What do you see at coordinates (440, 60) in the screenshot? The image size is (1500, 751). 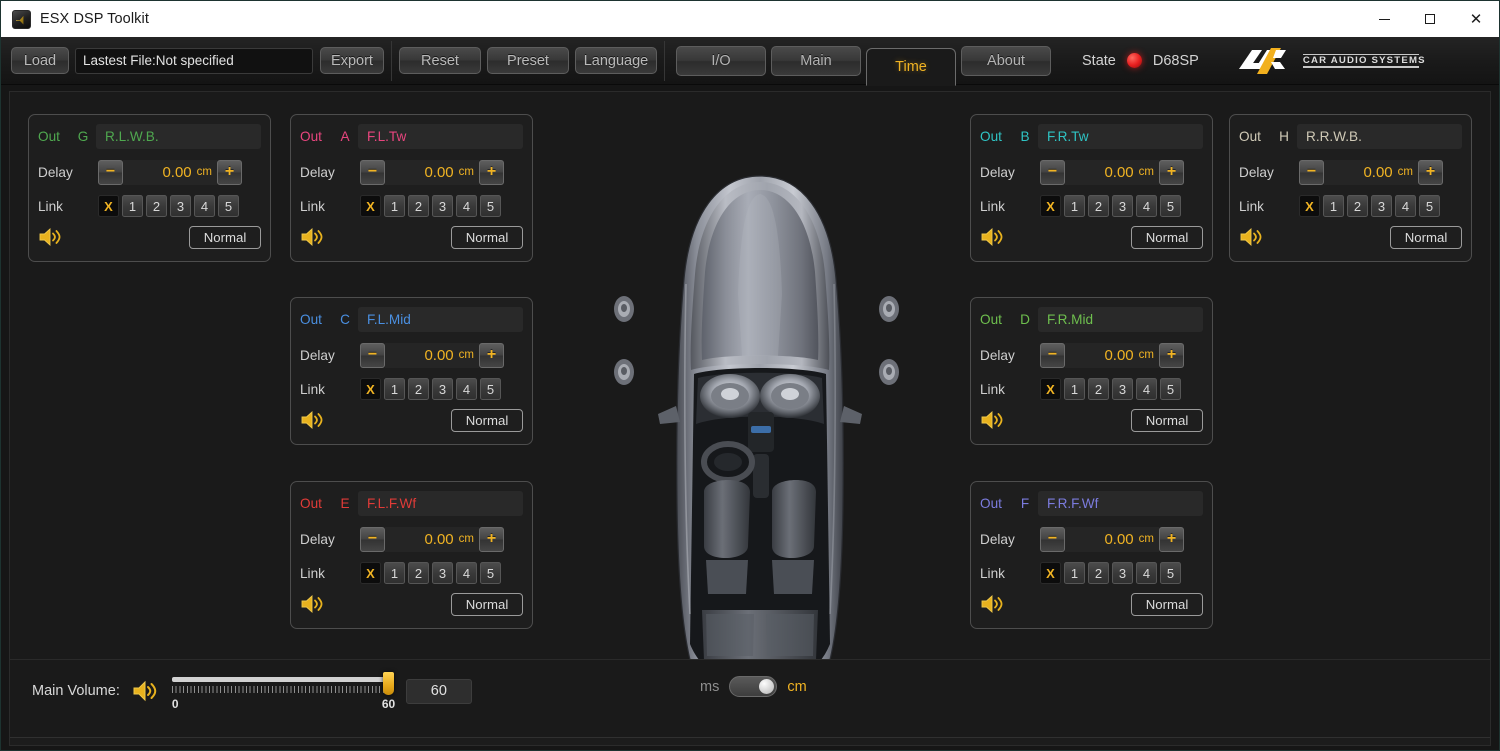 I see `reset-button: Reset` at bounding box center [440, 60].